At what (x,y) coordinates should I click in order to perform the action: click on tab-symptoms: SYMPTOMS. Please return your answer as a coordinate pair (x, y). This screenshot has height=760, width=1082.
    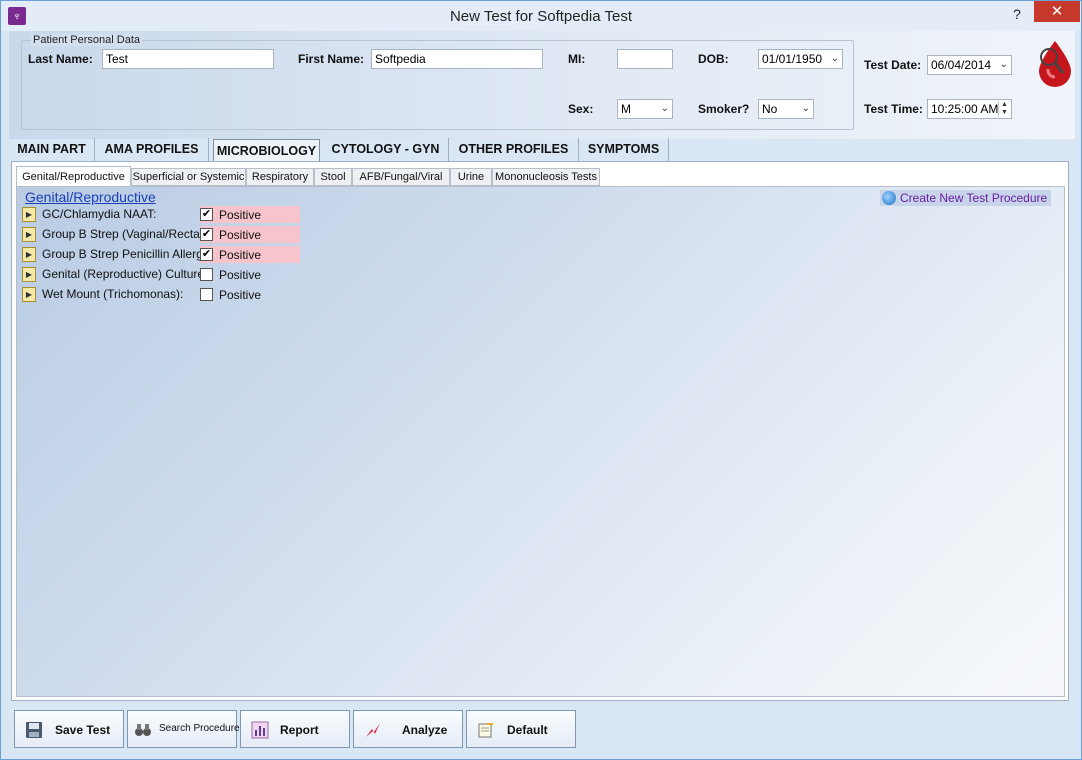
    Looking at the image, I should click on (624, 150).